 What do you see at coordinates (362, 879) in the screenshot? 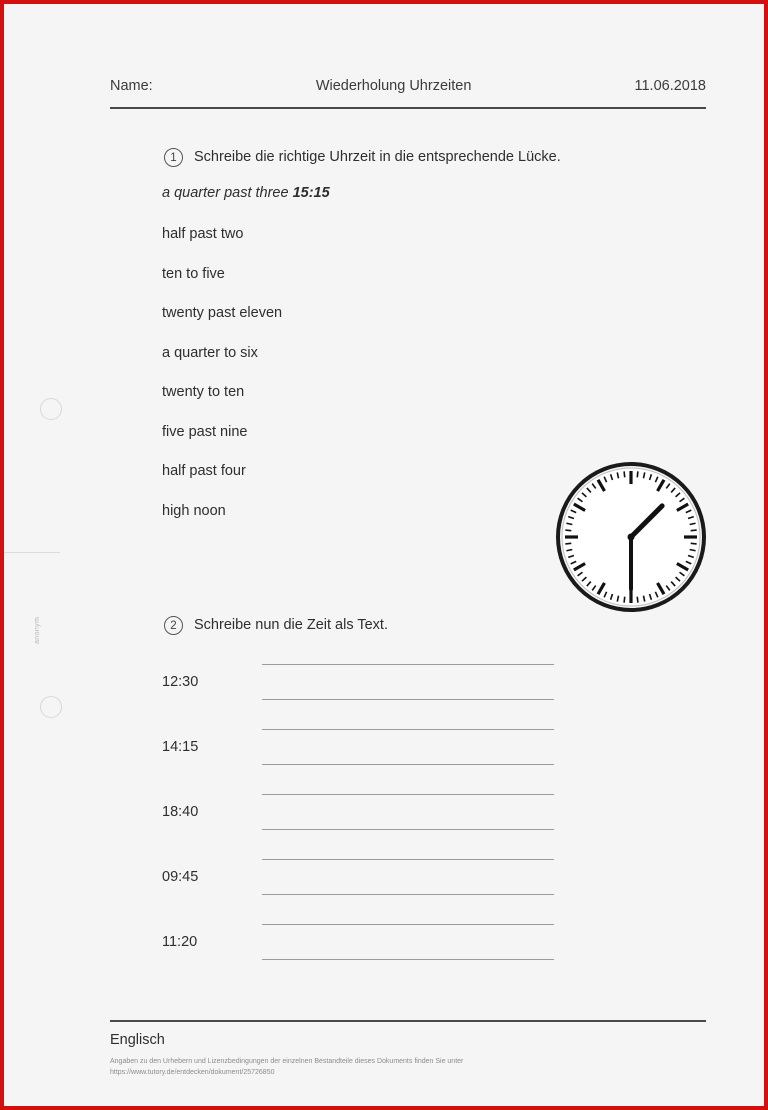
I see `answer-row: 09:45` at bounding box center [362, 879].